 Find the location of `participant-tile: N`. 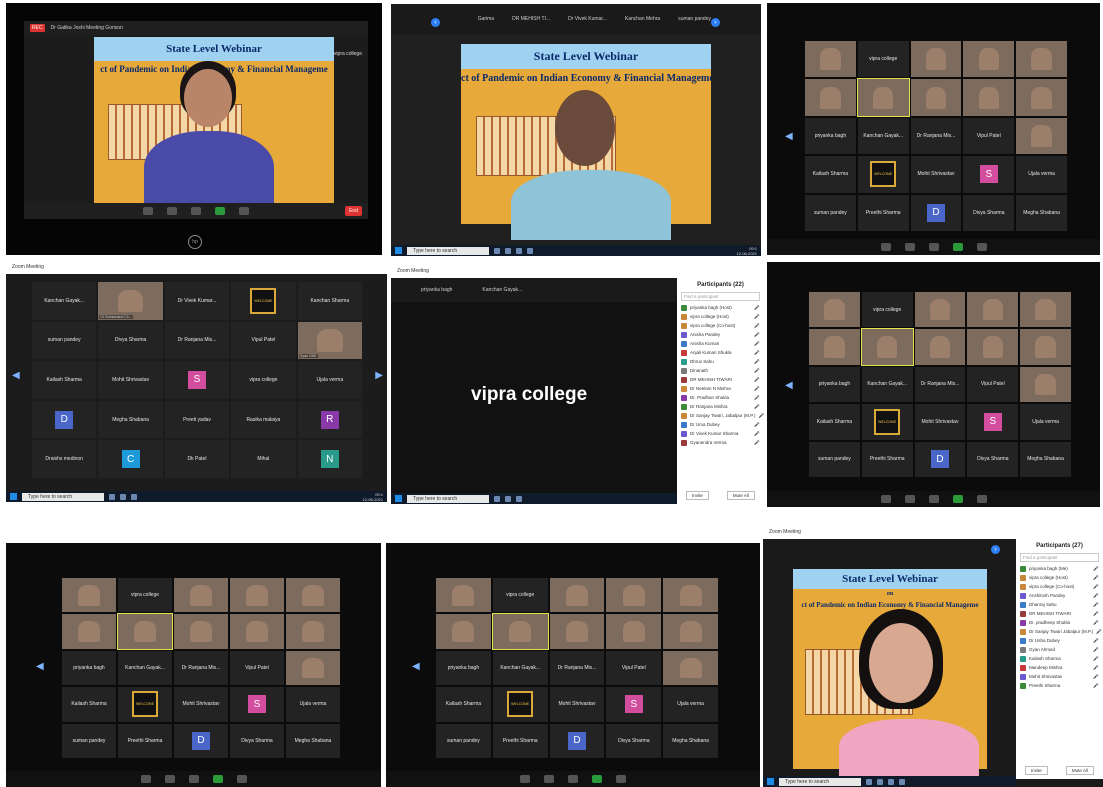

participant-tile: N is located at coordinates (329, 459).